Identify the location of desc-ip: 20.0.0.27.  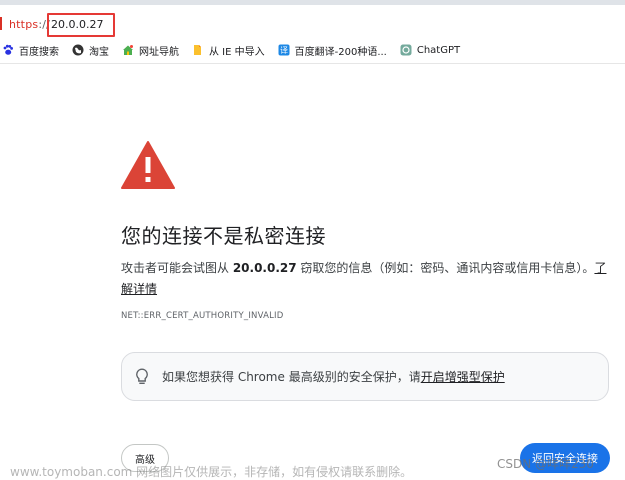
(264, 268).